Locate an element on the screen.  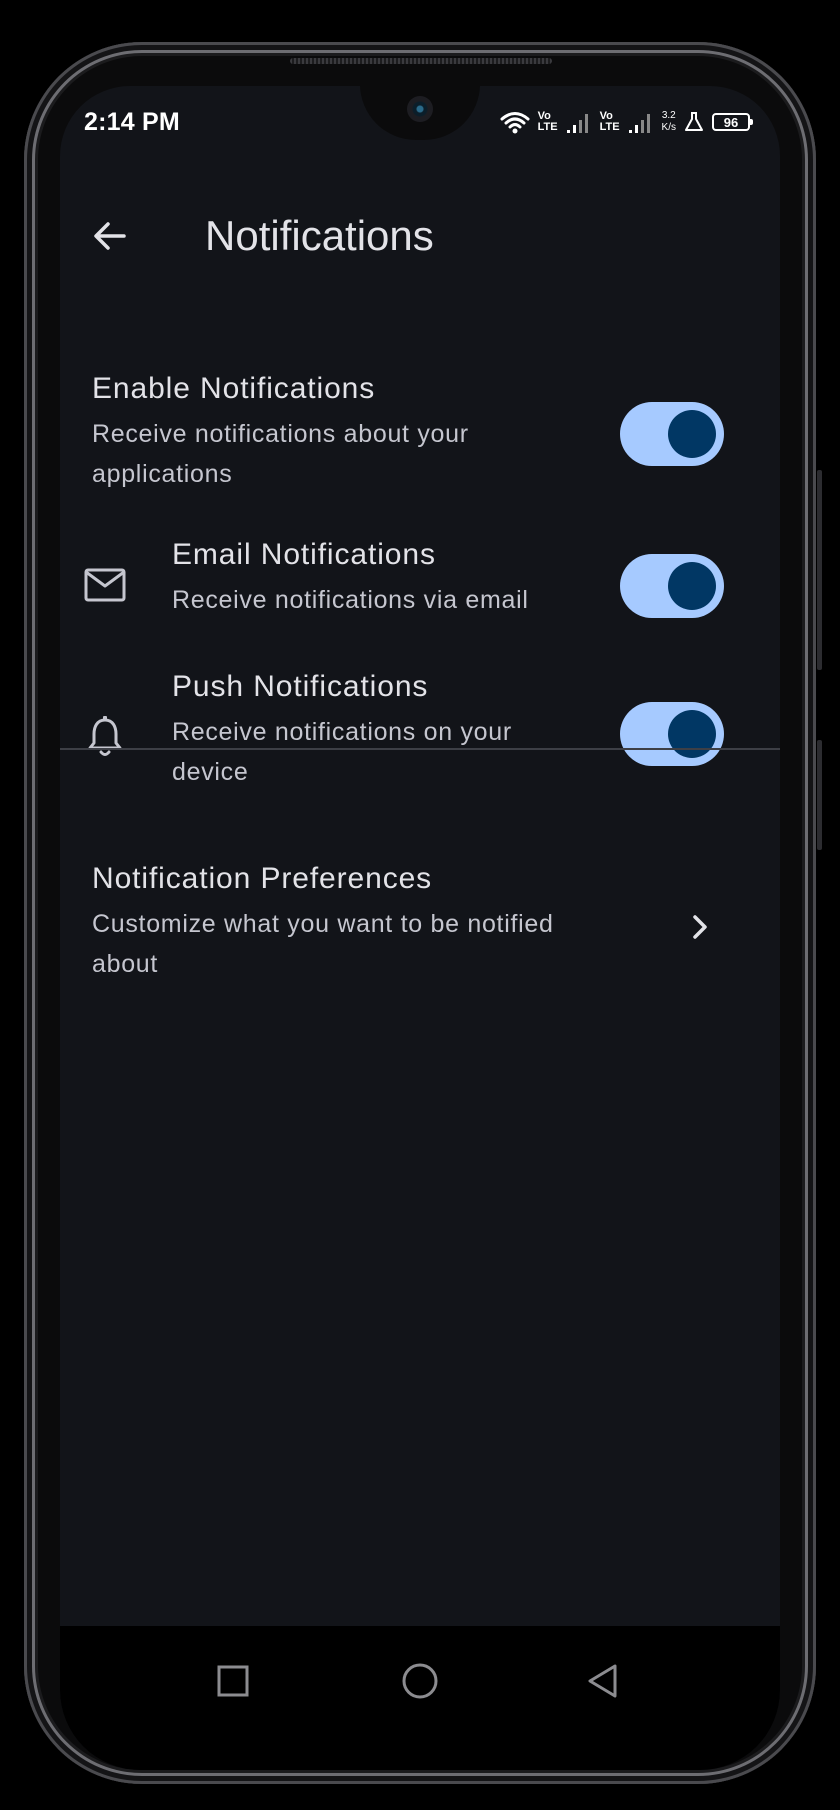
network-speed-value: 3.2 is located at coordinates (668, 115).